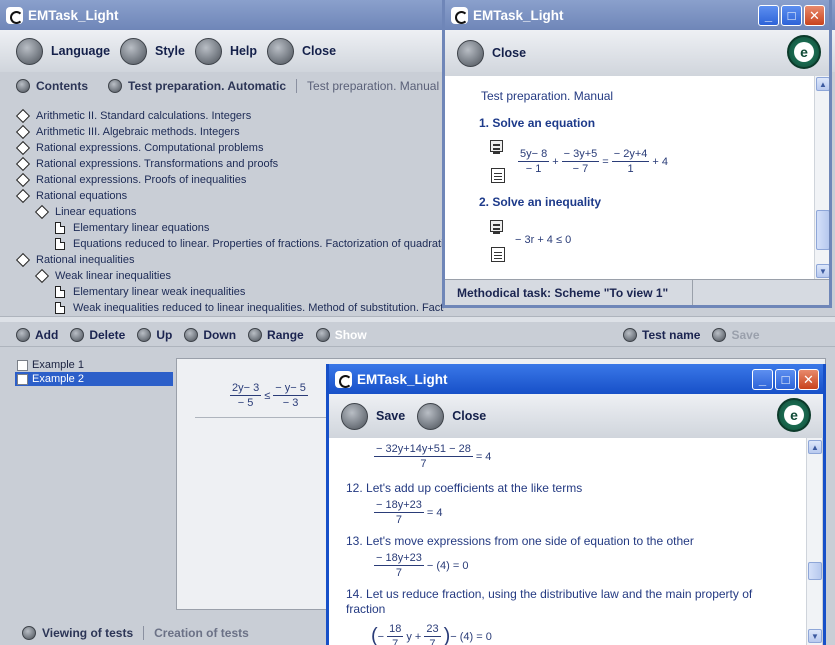 This screenshot has width=835, height=645. Describe the element at coordinates (152, 51) in the screenshot. I see `style-button: Style` at that location.